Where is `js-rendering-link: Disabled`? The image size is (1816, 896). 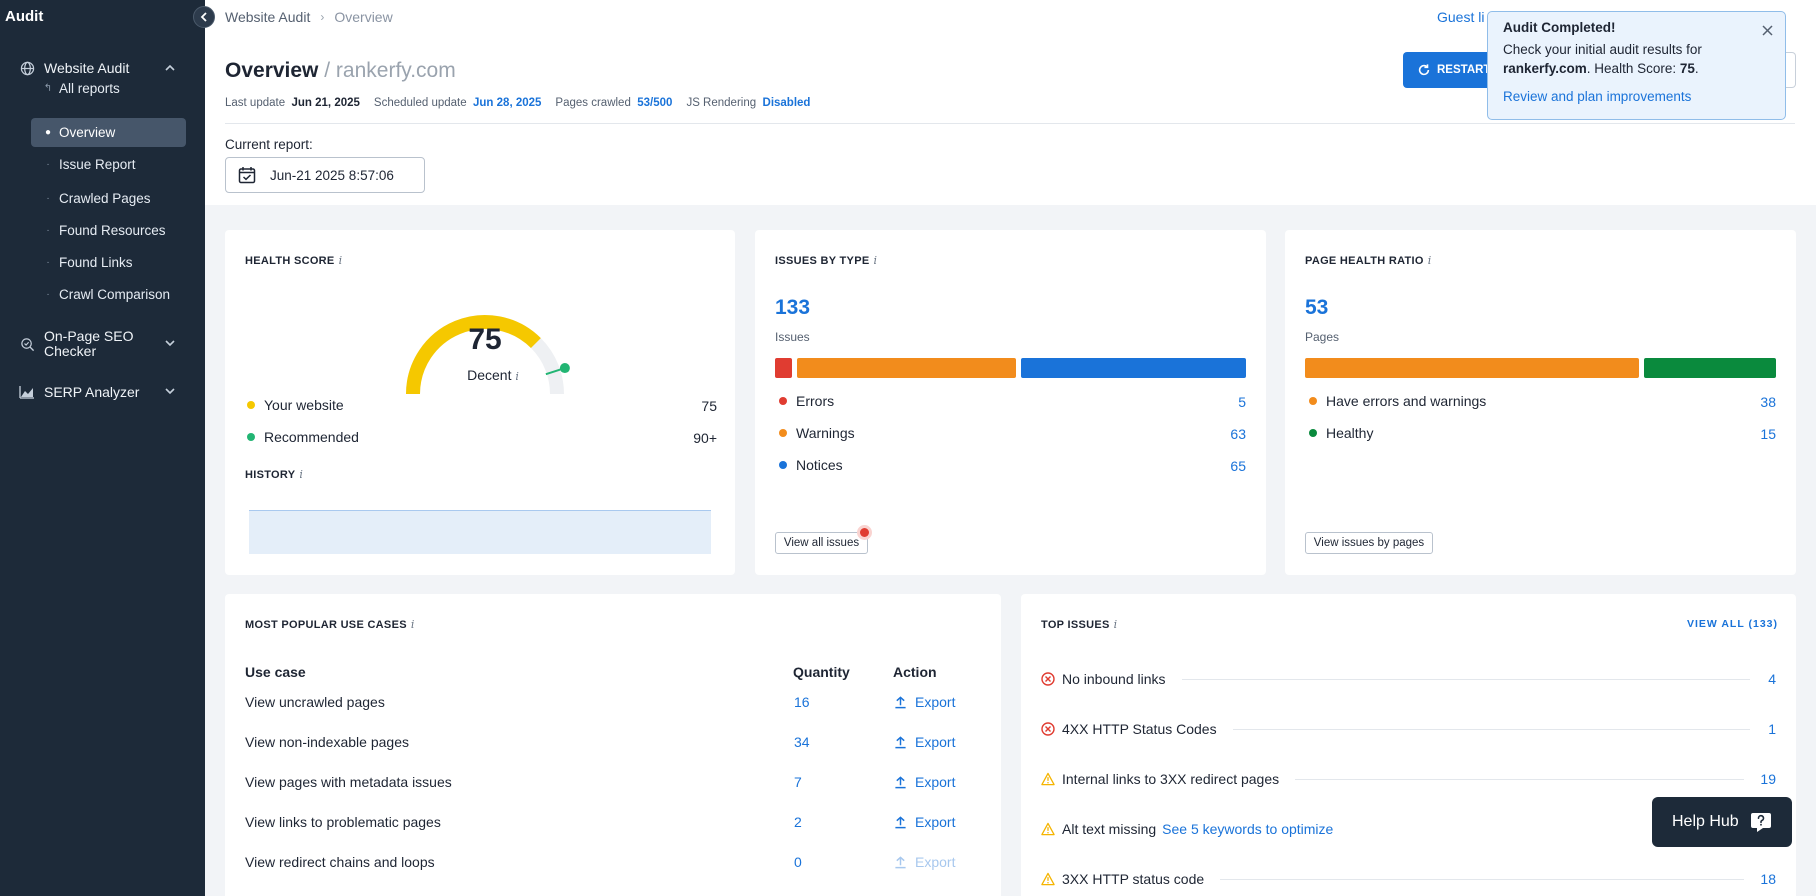
js-rendering-link: Disabled is located at coordinates (787, 103).